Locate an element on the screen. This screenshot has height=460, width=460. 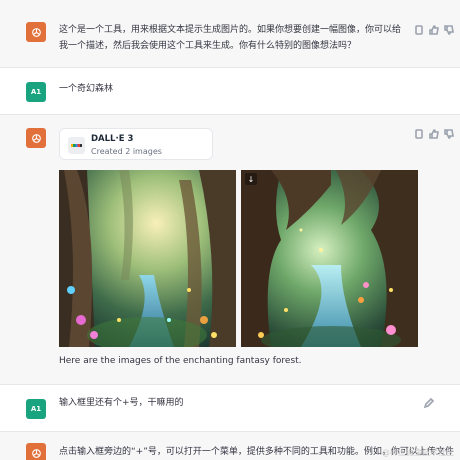
message-text: 输入框里还有个+号，干嘛用的 is located at coordinates (121, 403).